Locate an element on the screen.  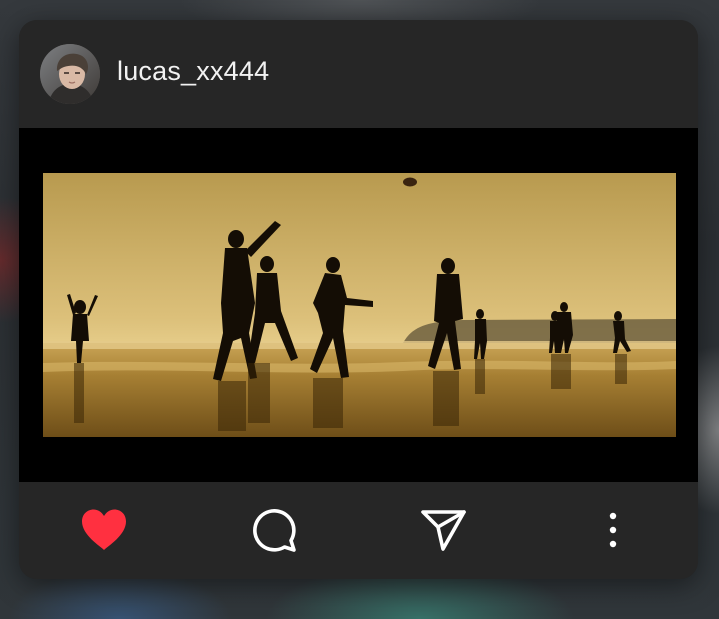
like-button is located at coordinates (104, 530).